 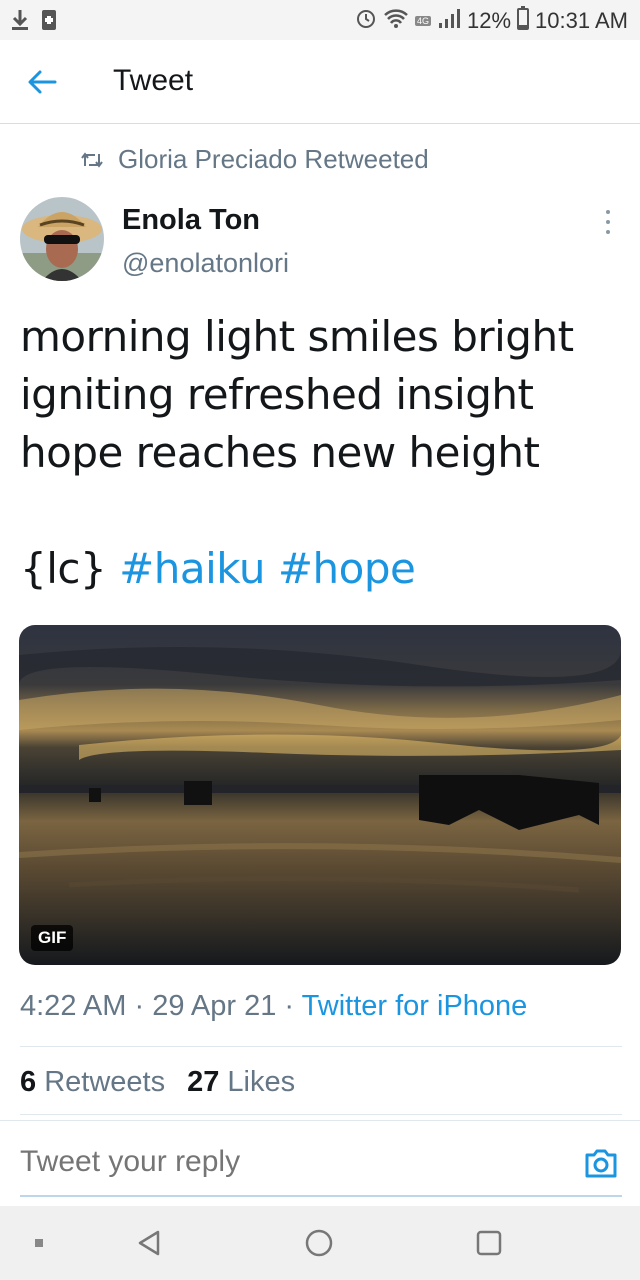 What do you see at coordinates (214, 1006) in the screenshot?
I see `tweet-date: 29 Apr 21` at bounding box center [214, 1006].